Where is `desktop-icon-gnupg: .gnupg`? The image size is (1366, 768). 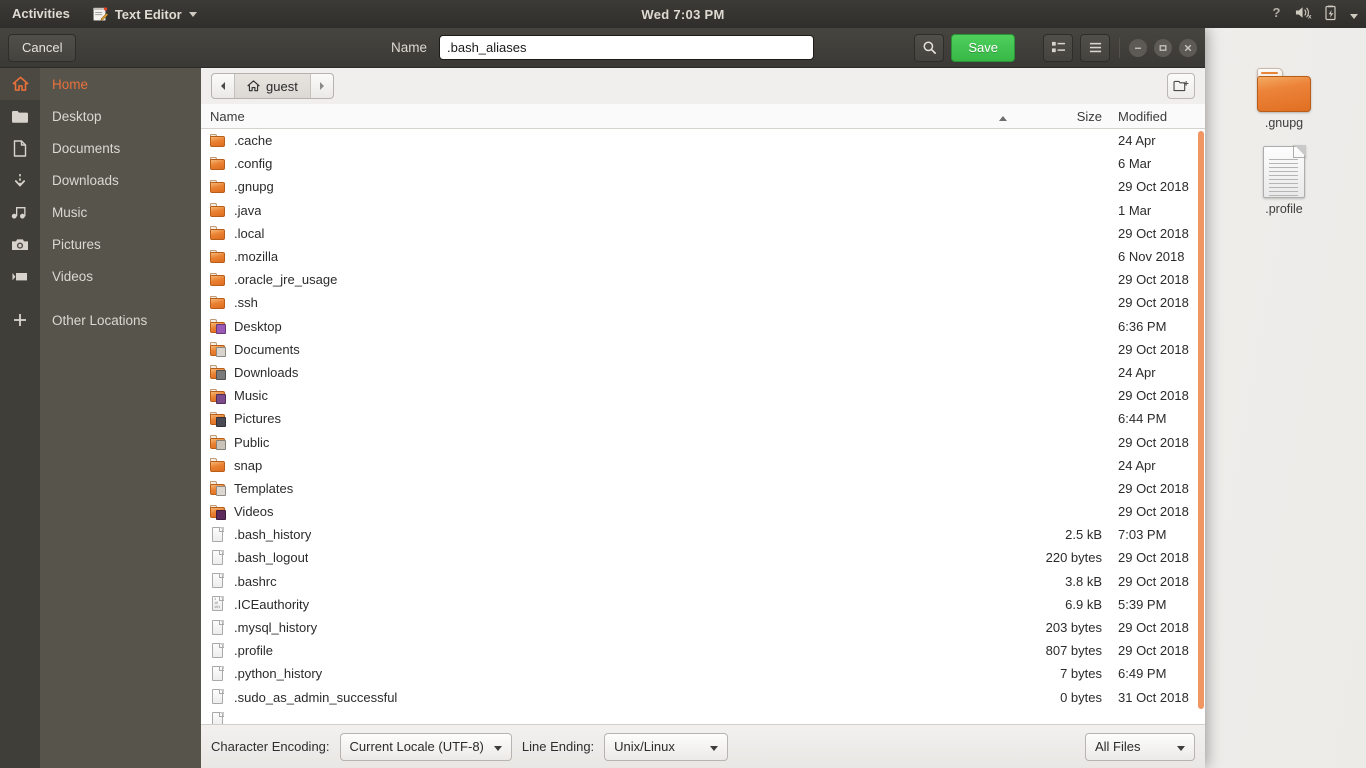
desktop-icon-gnupg: .gnupg is located at coordinates (1284, 99).